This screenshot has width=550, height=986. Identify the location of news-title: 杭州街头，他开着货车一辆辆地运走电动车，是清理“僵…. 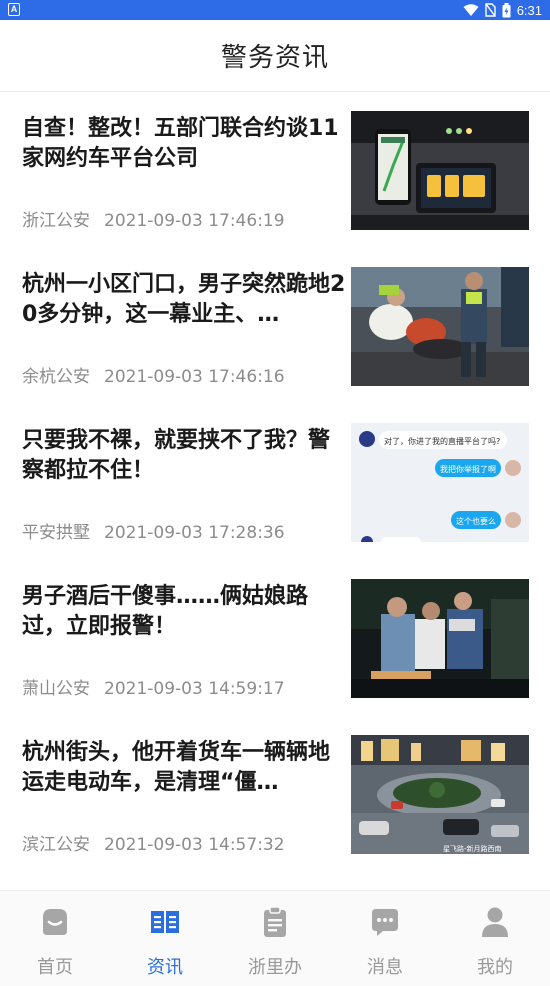
(176, 767).